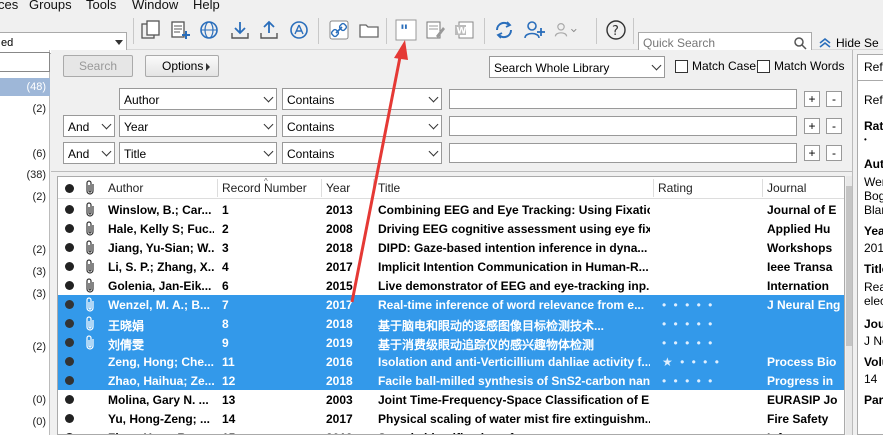  I want to click on sync-button, so click(504, 30).